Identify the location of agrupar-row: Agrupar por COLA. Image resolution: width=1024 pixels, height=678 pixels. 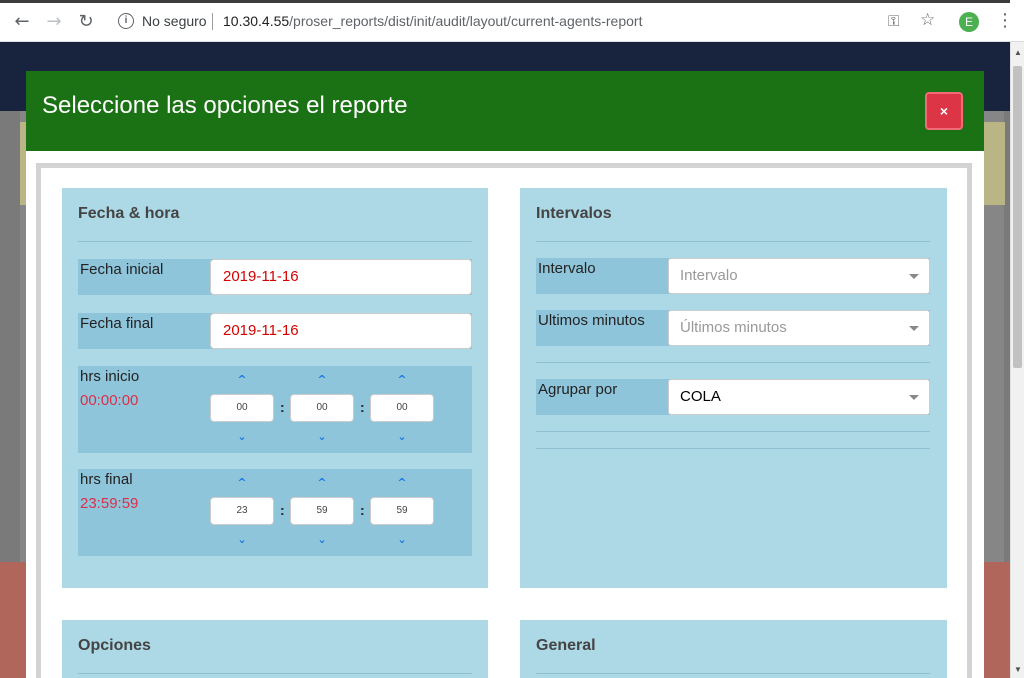
(733, 397).